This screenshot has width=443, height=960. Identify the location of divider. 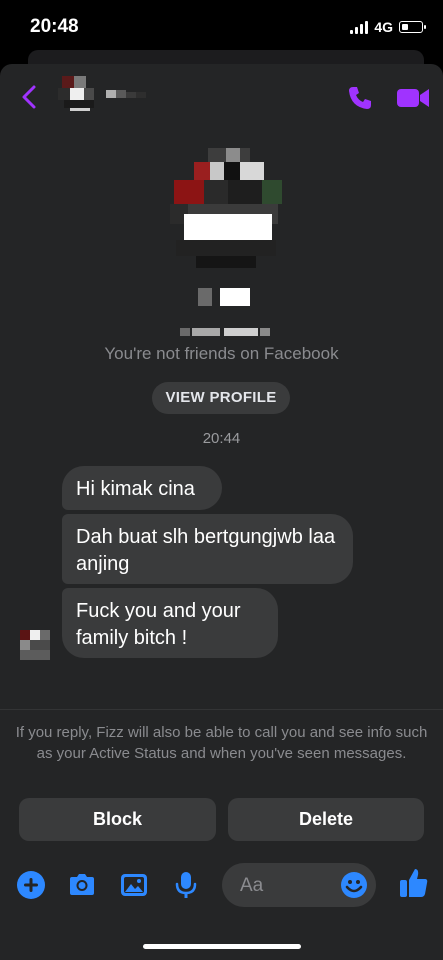
(221, 709).